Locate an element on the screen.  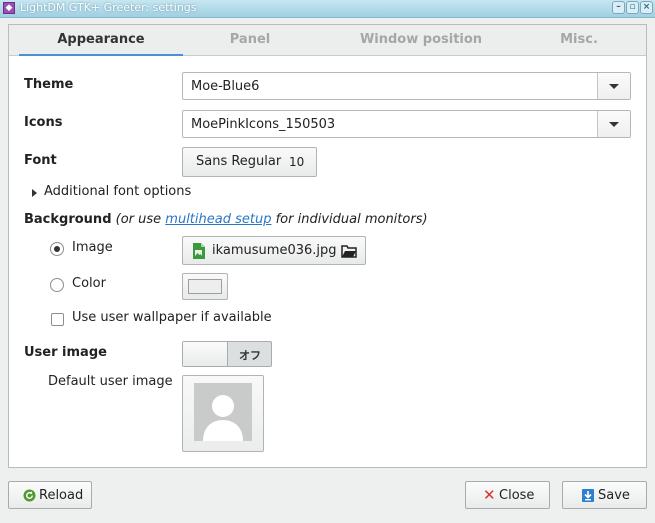
color-option-label: Color is located at coordinates (89, 283).